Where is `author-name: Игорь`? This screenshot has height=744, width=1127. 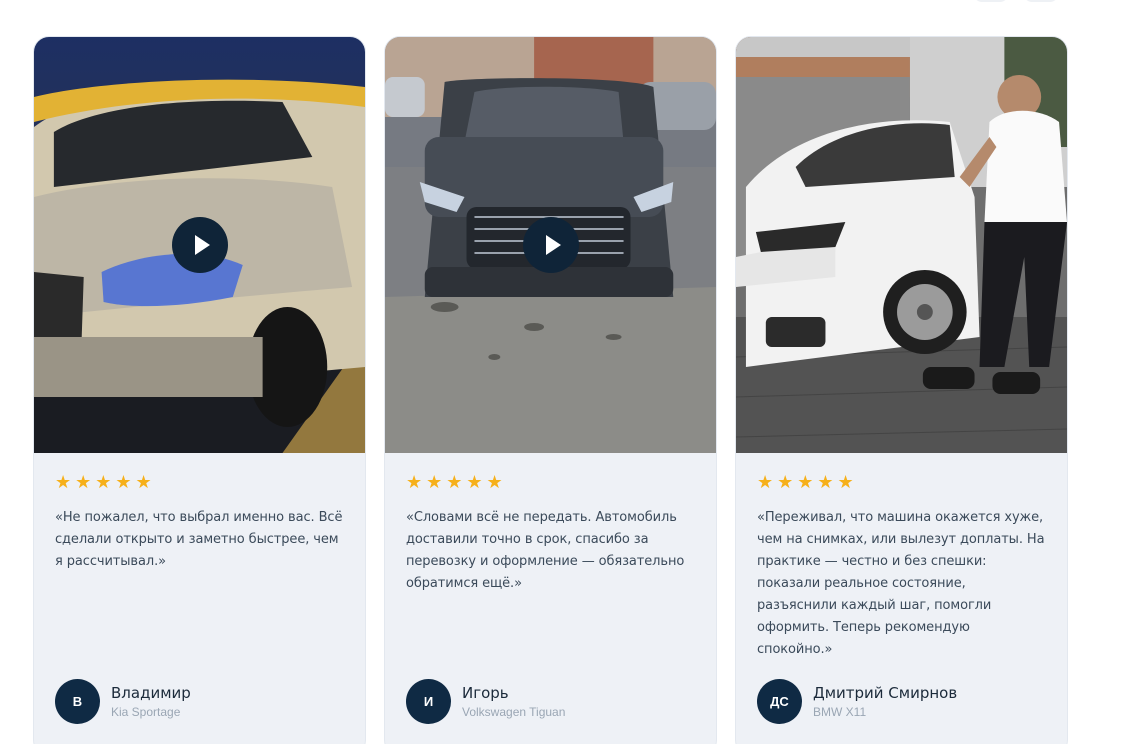 author-name: Игорь is located at coordinates (485, 692).